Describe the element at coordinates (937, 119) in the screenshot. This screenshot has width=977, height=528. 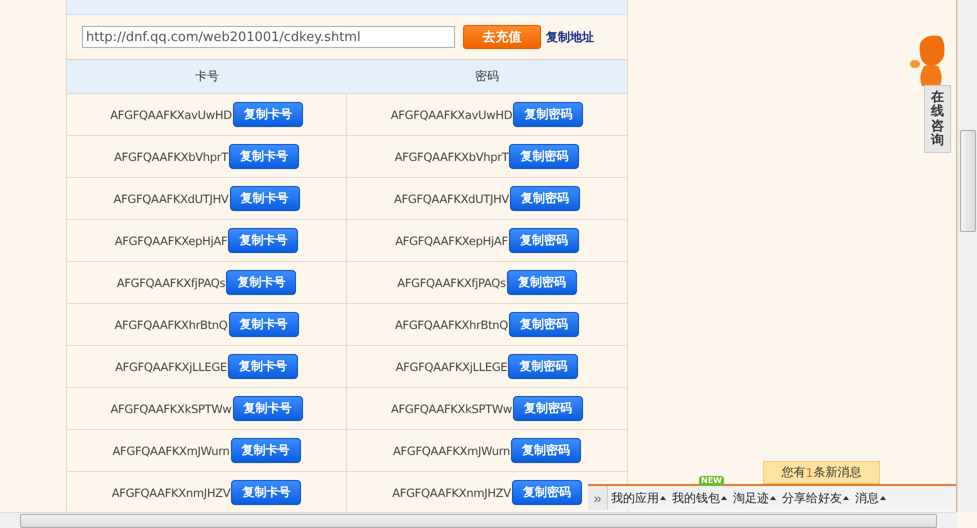
I see `online-consult-tab: 在线咨询` at that location.